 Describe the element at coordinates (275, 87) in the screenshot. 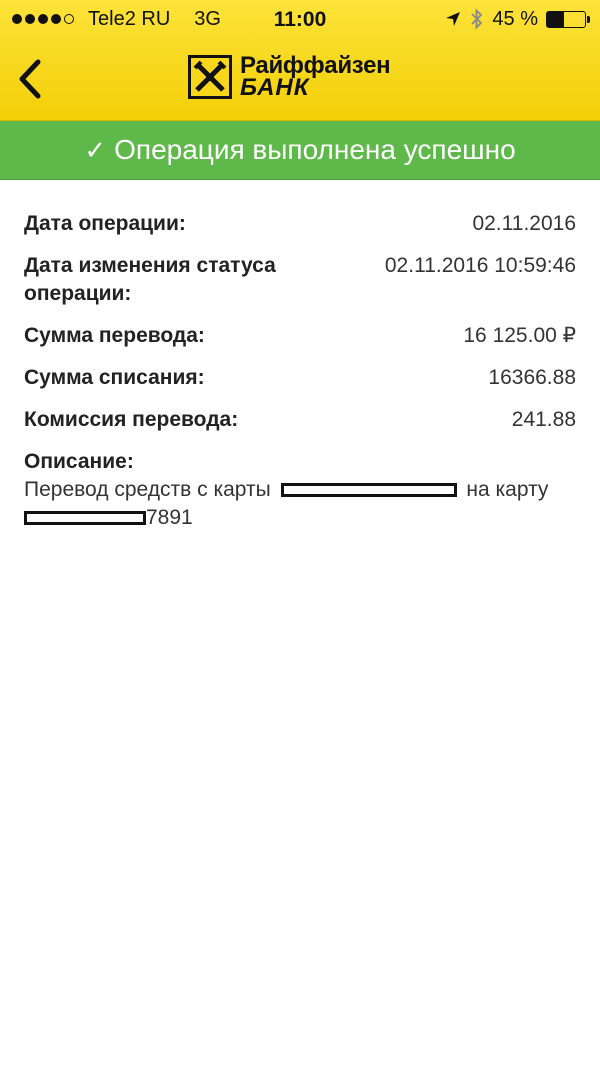

I see `logo-line2: БАНК` at that location.